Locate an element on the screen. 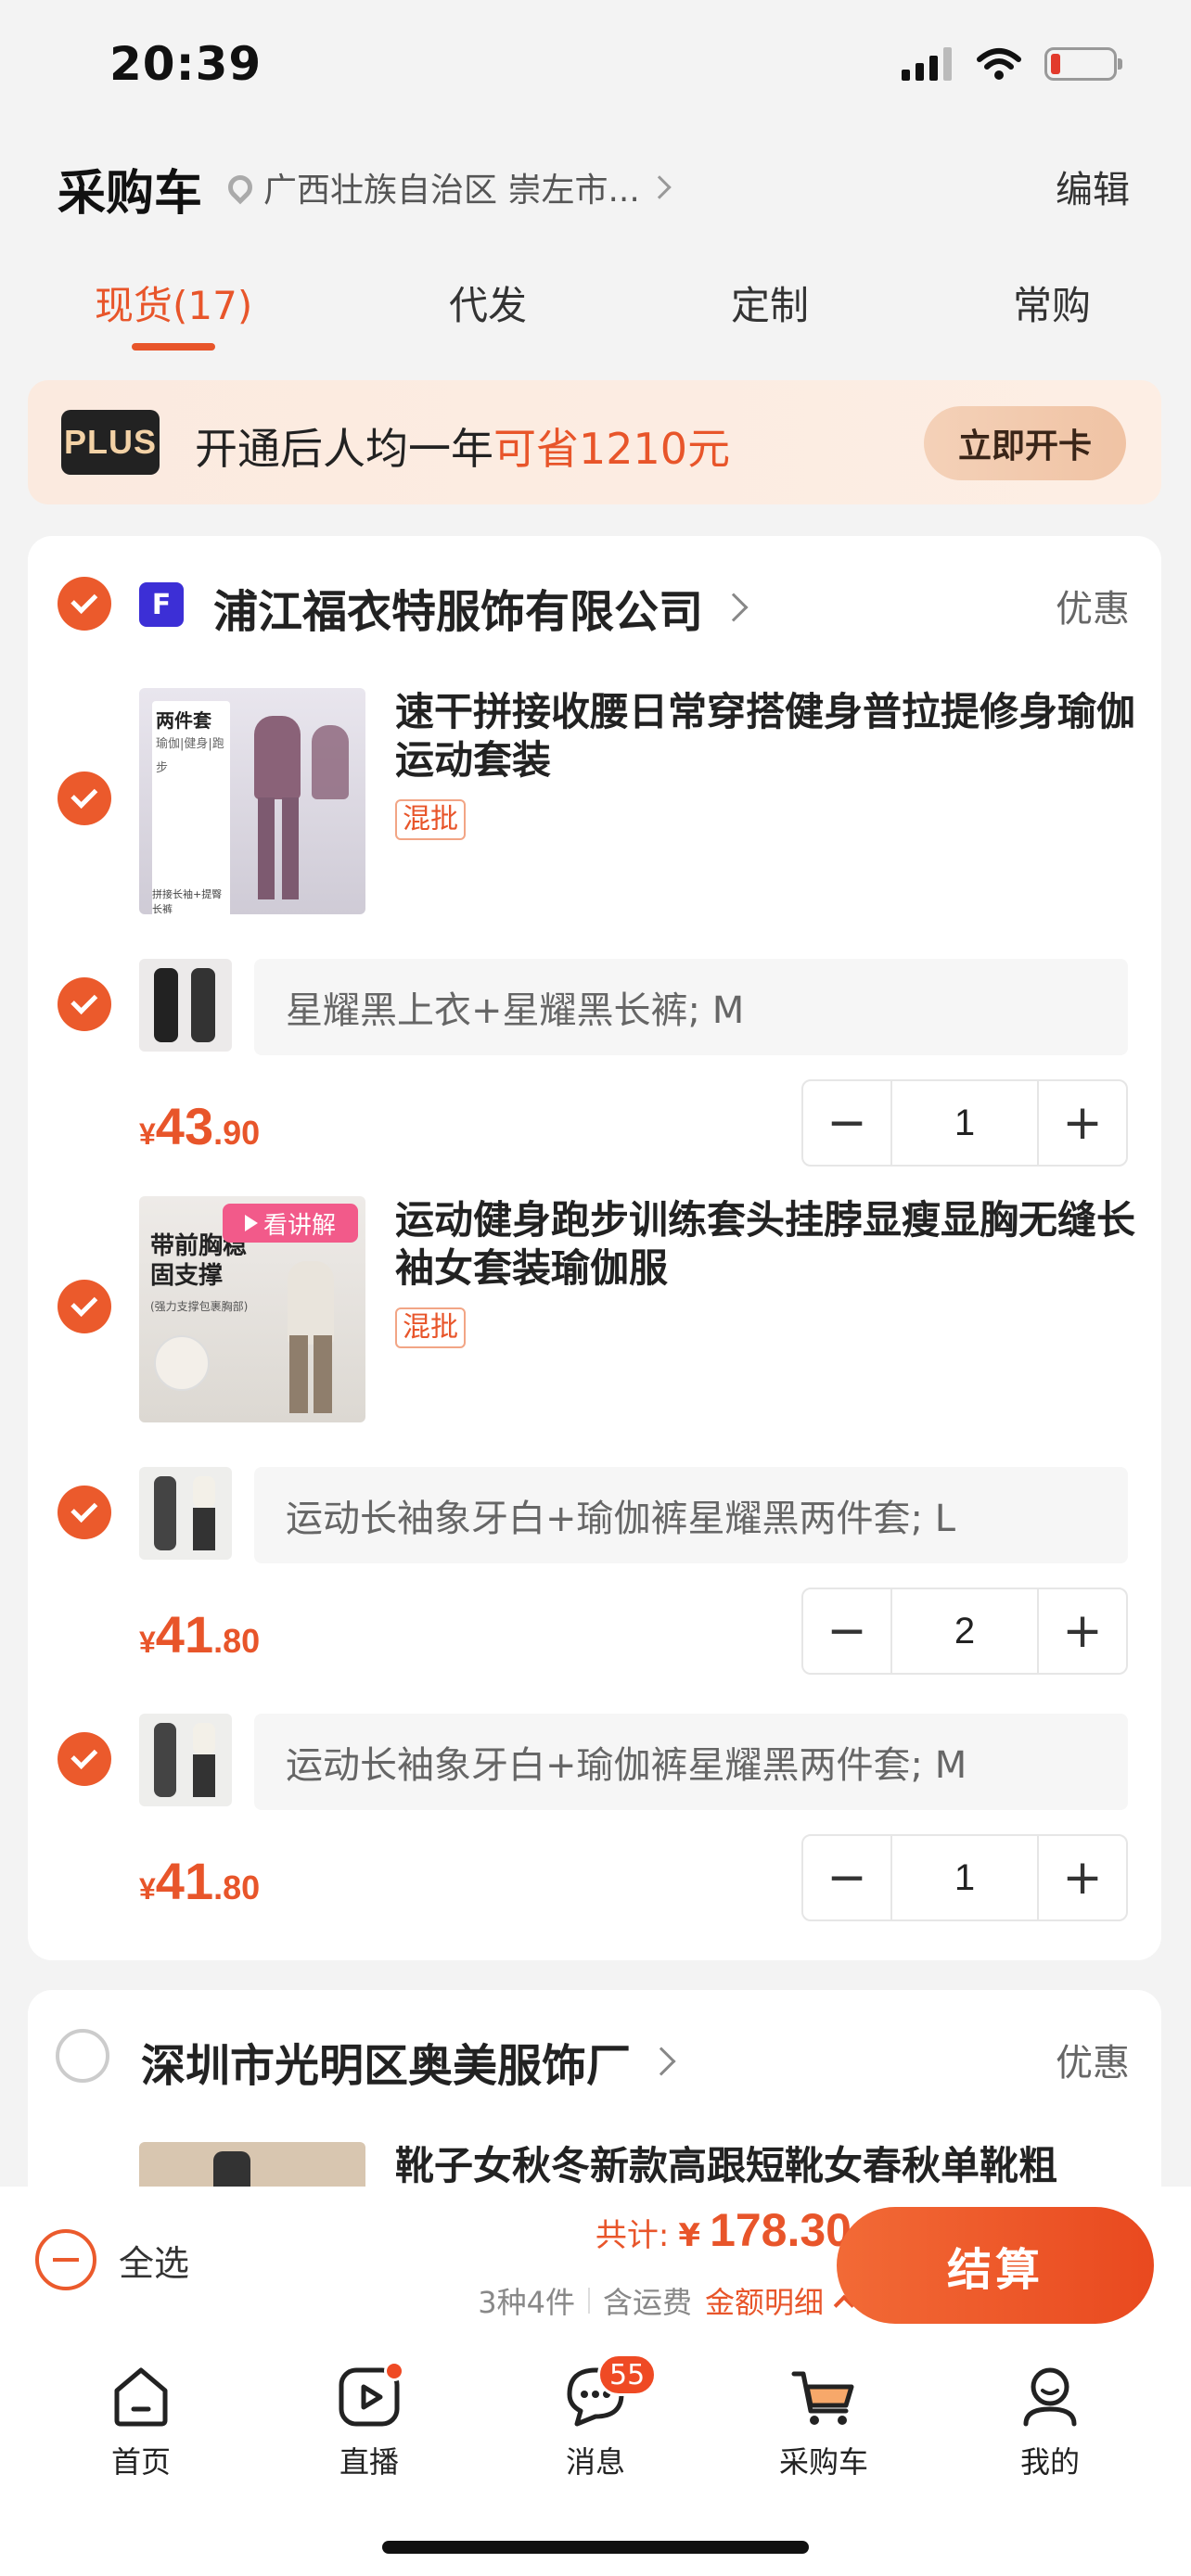  total-label: 共计: is located at coordinates (632, 2235).